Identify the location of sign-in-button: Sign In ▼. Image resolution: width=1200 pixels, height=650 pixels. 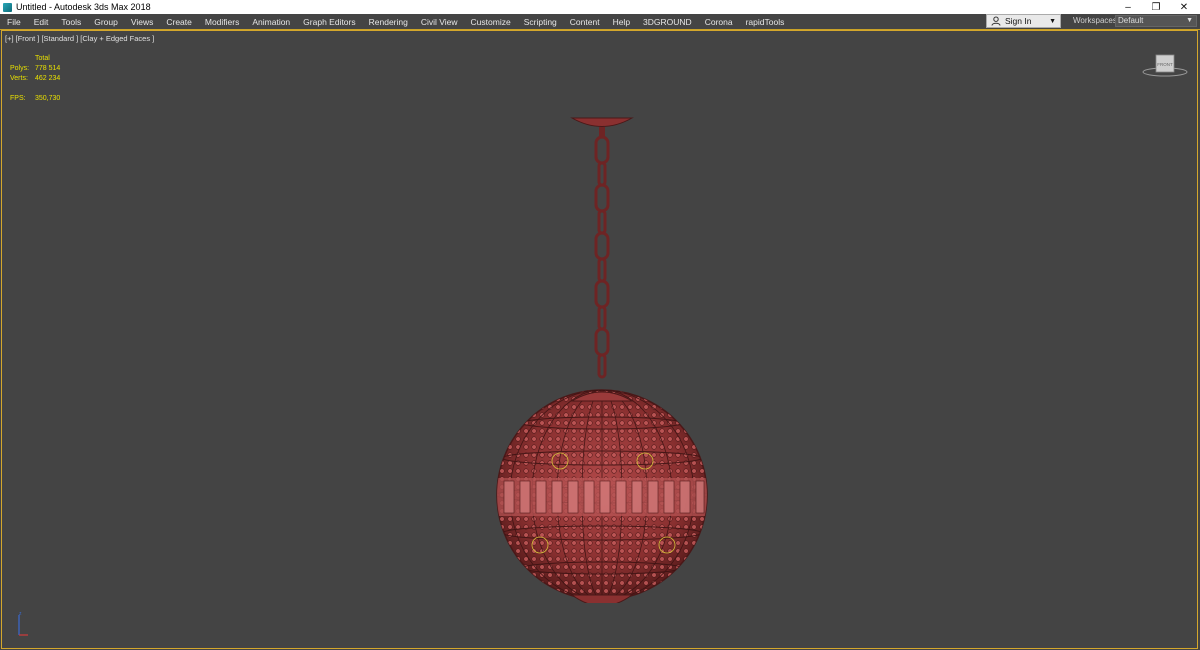
(1023, 21).